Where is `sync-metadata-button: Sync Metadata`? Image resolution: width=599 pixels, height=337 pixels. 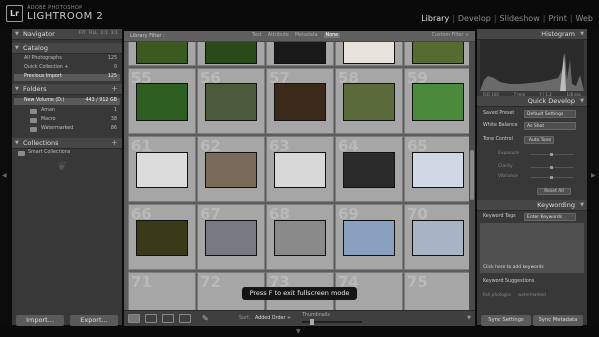 sync-metadata-button: Sync Metadata is located at coordinates (558, 320).